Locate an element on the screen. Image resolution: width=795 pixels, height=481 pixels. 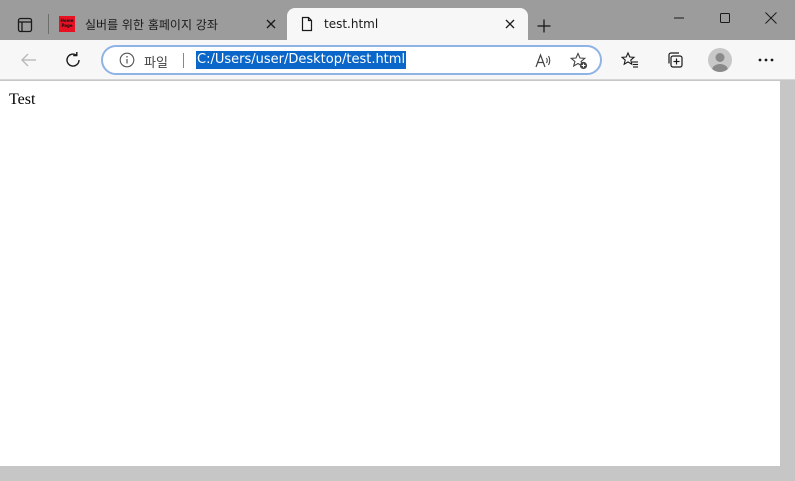
back-button is located at coordinates (29, 60).